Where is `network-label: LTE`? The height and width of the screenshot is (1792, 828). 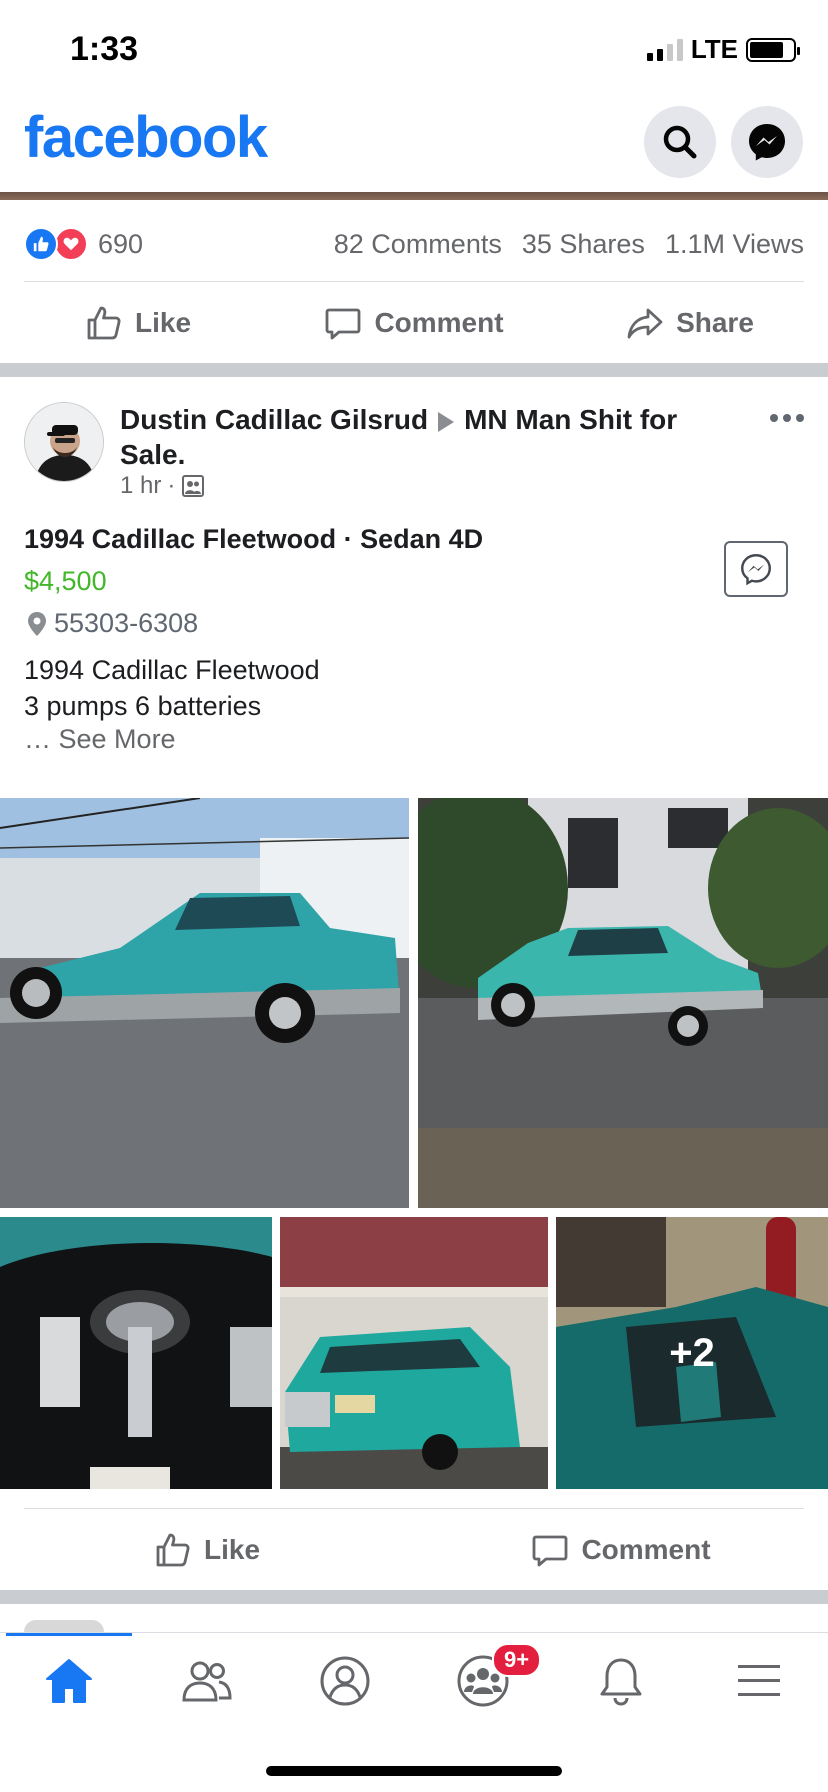
network-label: LTE is located at coordinates (714, 49).